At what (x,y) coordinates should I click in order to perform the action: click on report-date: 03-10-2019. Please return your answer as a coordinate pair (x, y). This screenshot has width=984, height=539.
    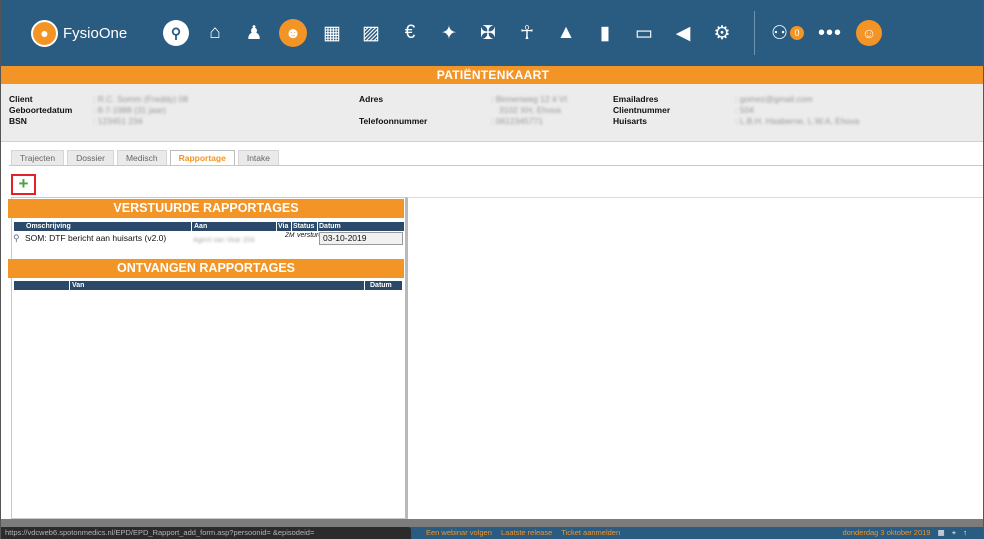
    Looking at the image, I should click on (361, 238).